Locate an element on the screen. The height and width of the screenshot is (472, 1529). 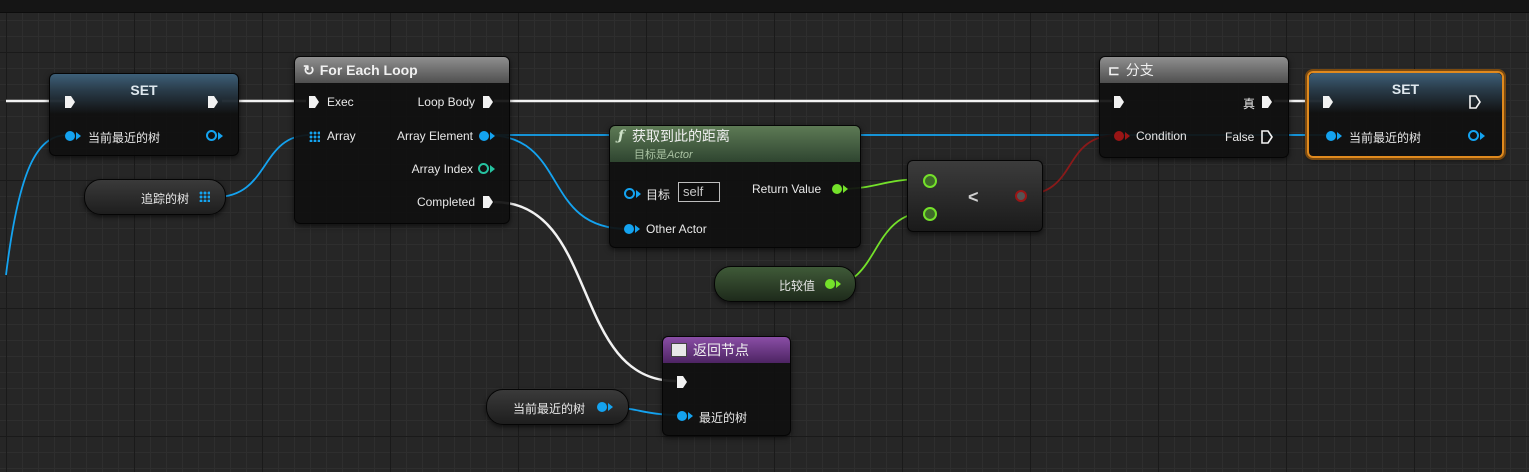
loop-array-pin is located at coordinates (314, 136).